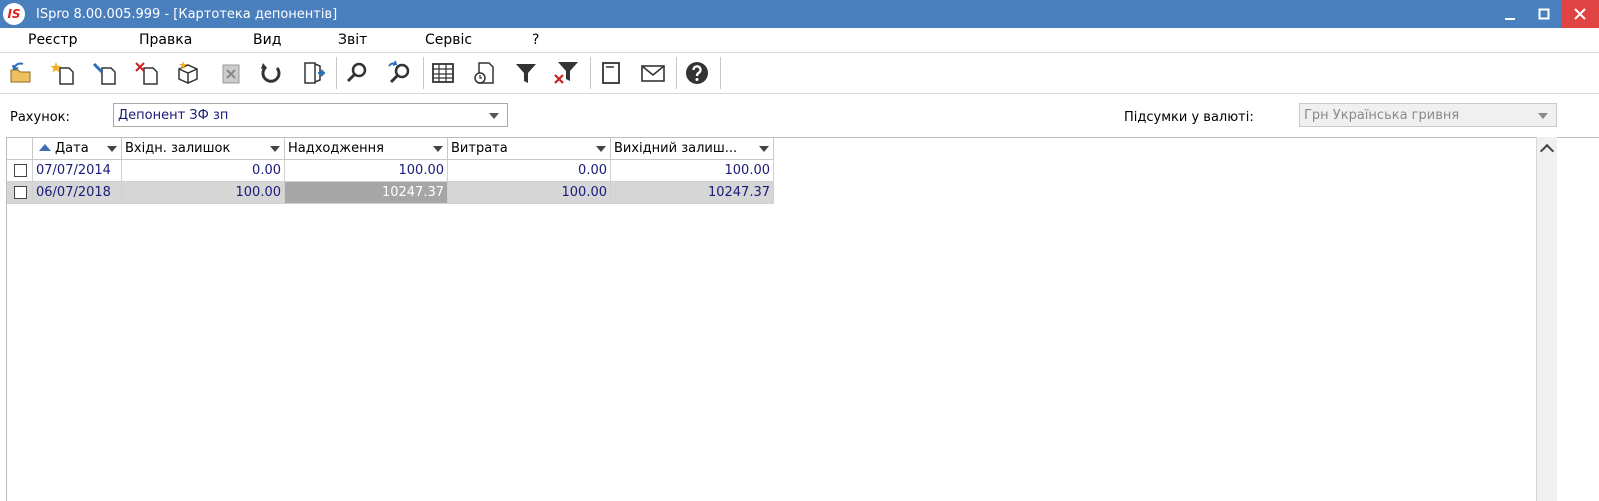 The width and height of the screenshot is (1599, 501). I want to click on minimize-button, so click(1510, 14).